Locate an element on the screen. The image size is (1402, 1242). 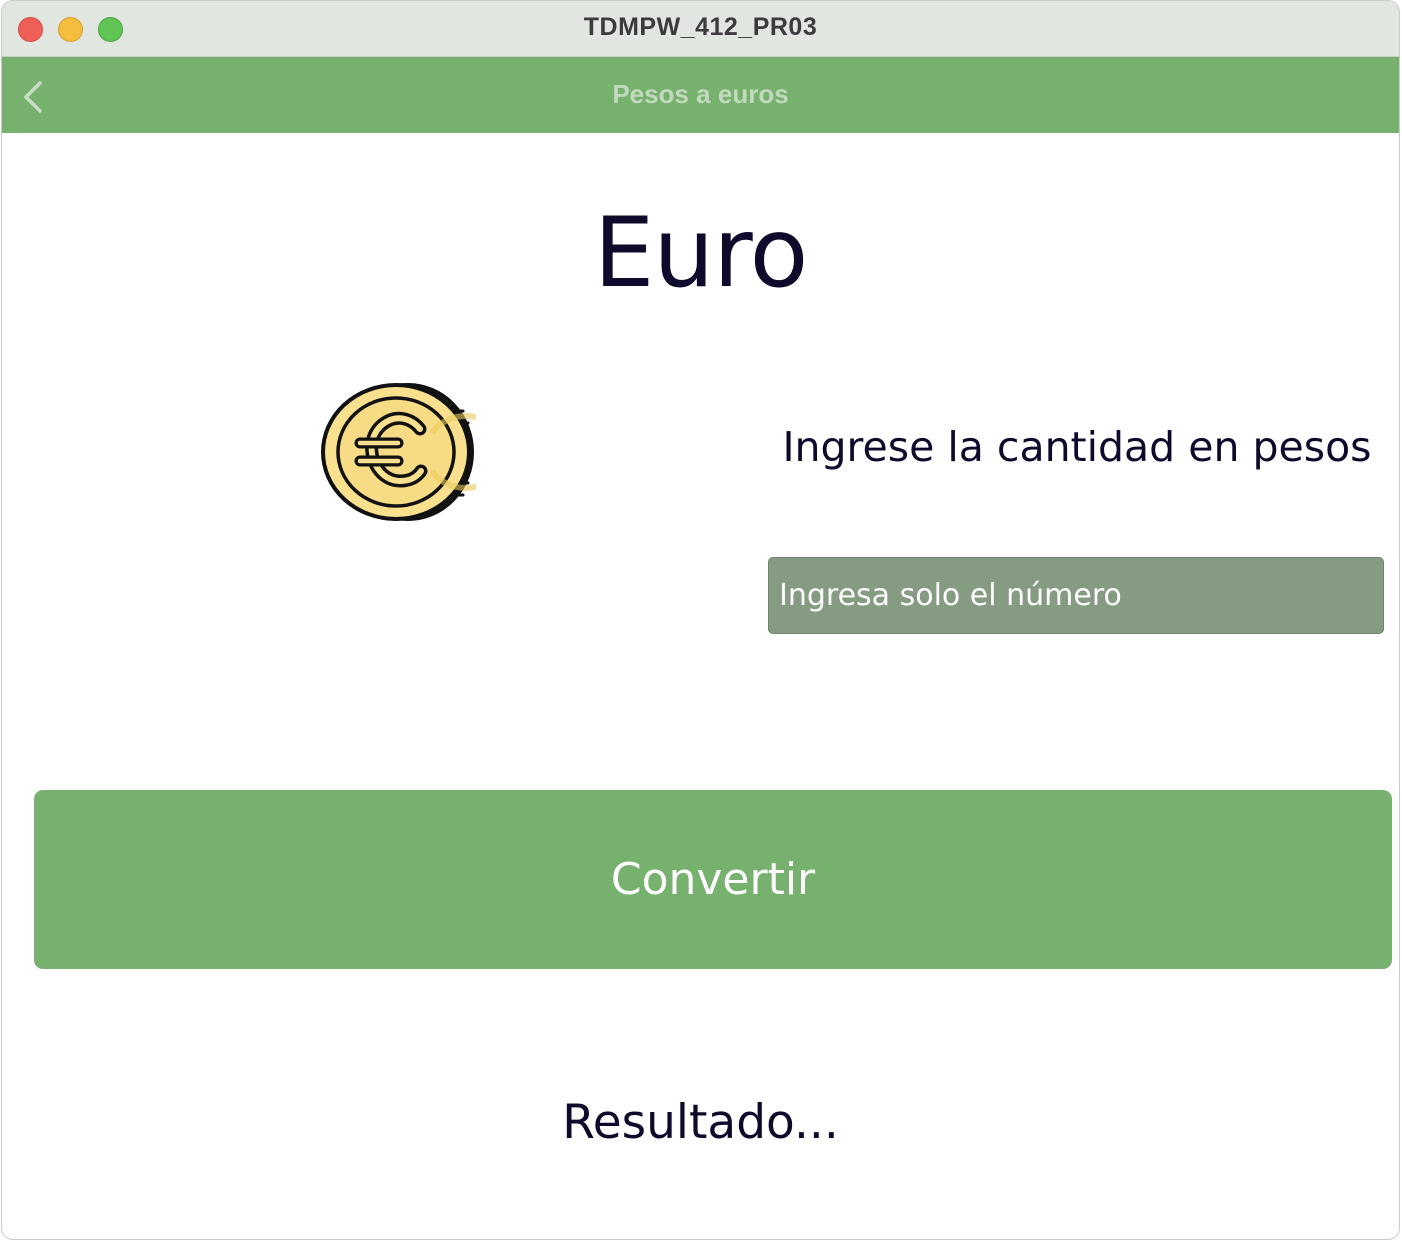
navigation-bar: Pesos a euros is located at coordinates (700, 95).